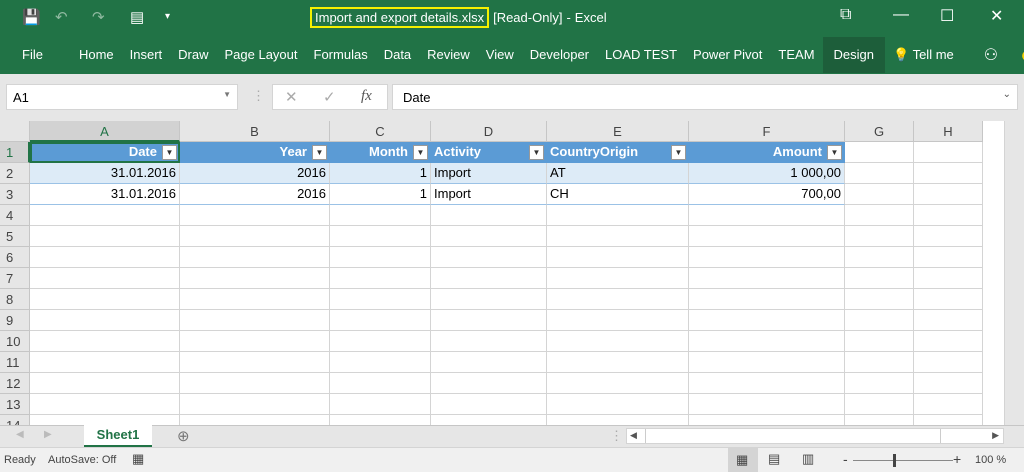 The height and width of the screenshot is (472, 1024). I want to click on zoom-slider, so click(903, 460).